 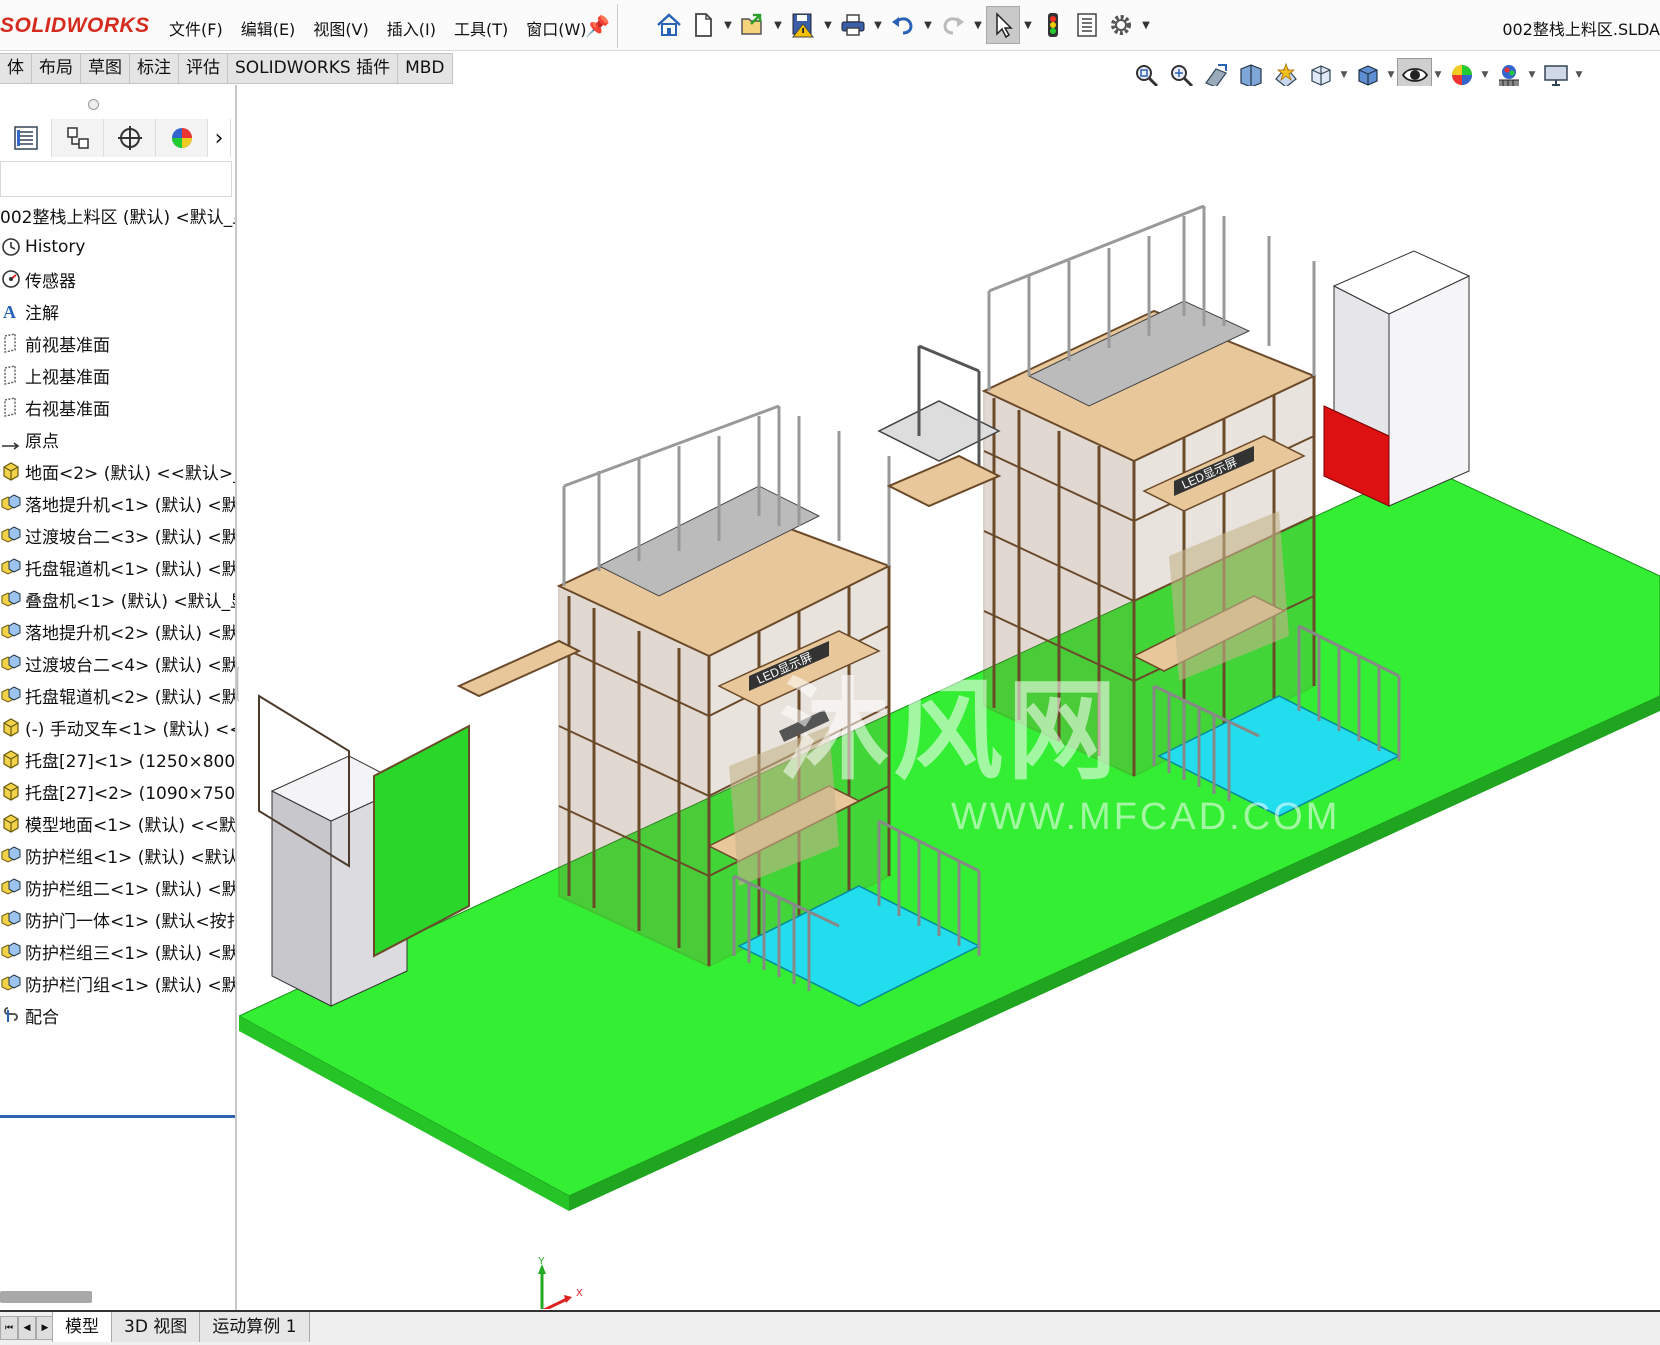 I want to click on tree-item: 地面<2> (默认) <<默认>_, so click(x=117, y=471).